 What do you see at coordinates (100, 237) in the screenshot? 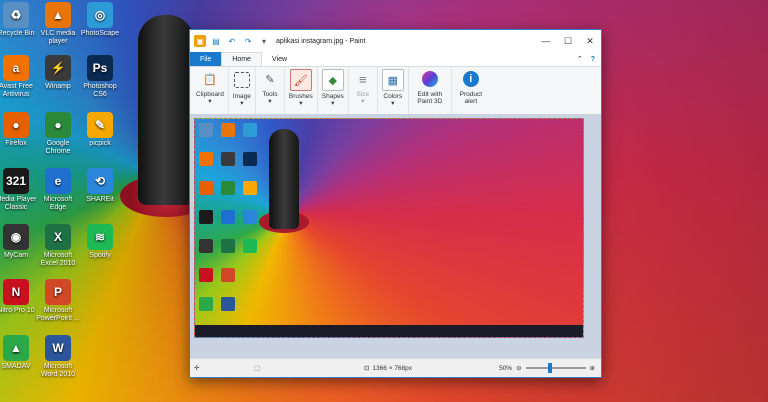
I see `app-icon: ≋` at bounding box center [100, 237].